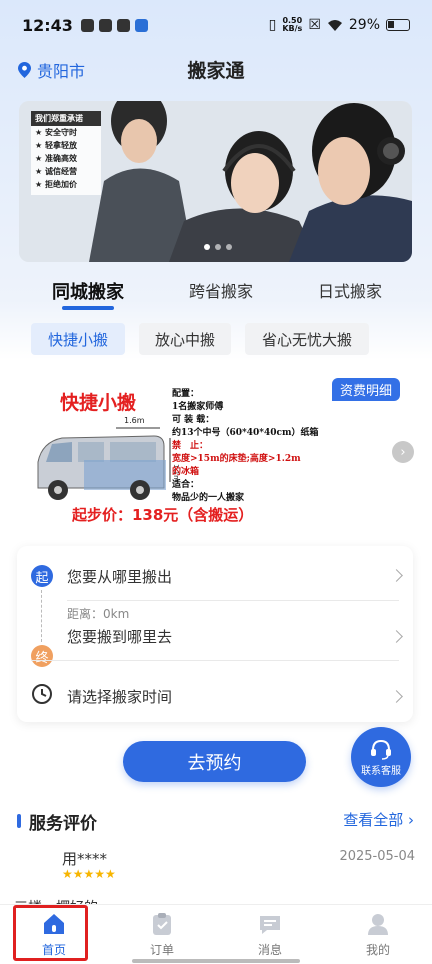 The image size is (432, 964). What do you see at coordinates (78, 339) in the screenshot?
I see `subtab-quick-small: 快捷小搬` at bounding box center [78, 339].